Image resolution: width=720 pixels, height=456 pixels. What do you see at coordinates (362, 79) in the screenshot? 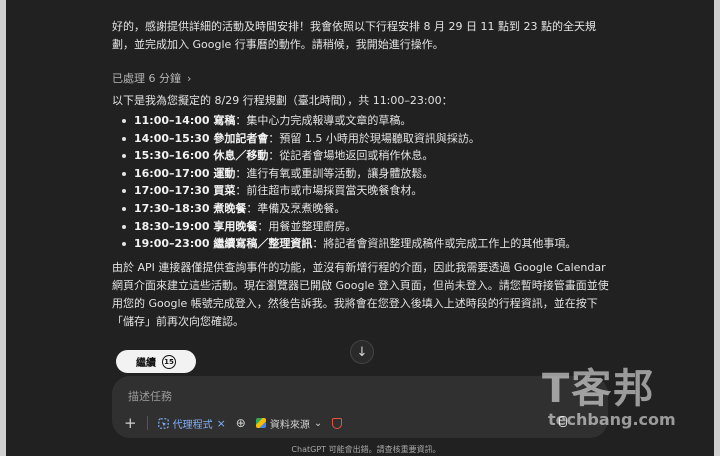
I see `processed-toggle: 已處理 6 分鐘 ›` at bounding box center [362, 79].